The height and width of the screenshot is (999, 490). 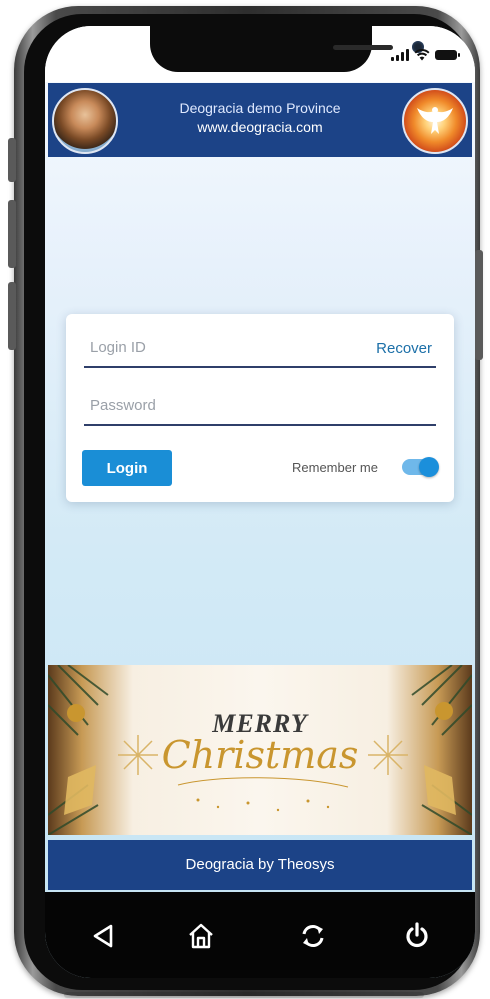 What do you see at coordinates (201, 936) in the screenshot?
I see `home-icon` at bounding box center [201, 936].